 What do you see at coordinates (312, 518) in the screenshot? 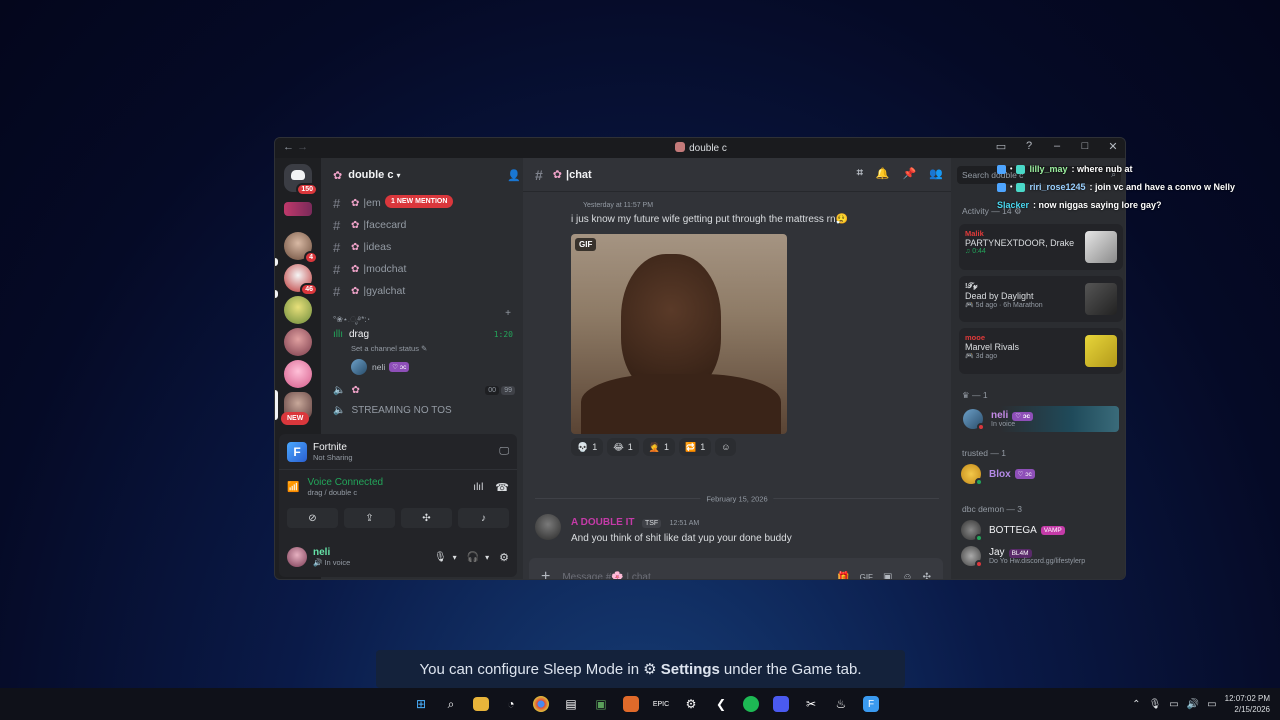
I see `camera-button: ⊘` at bounding box center [312, 518].